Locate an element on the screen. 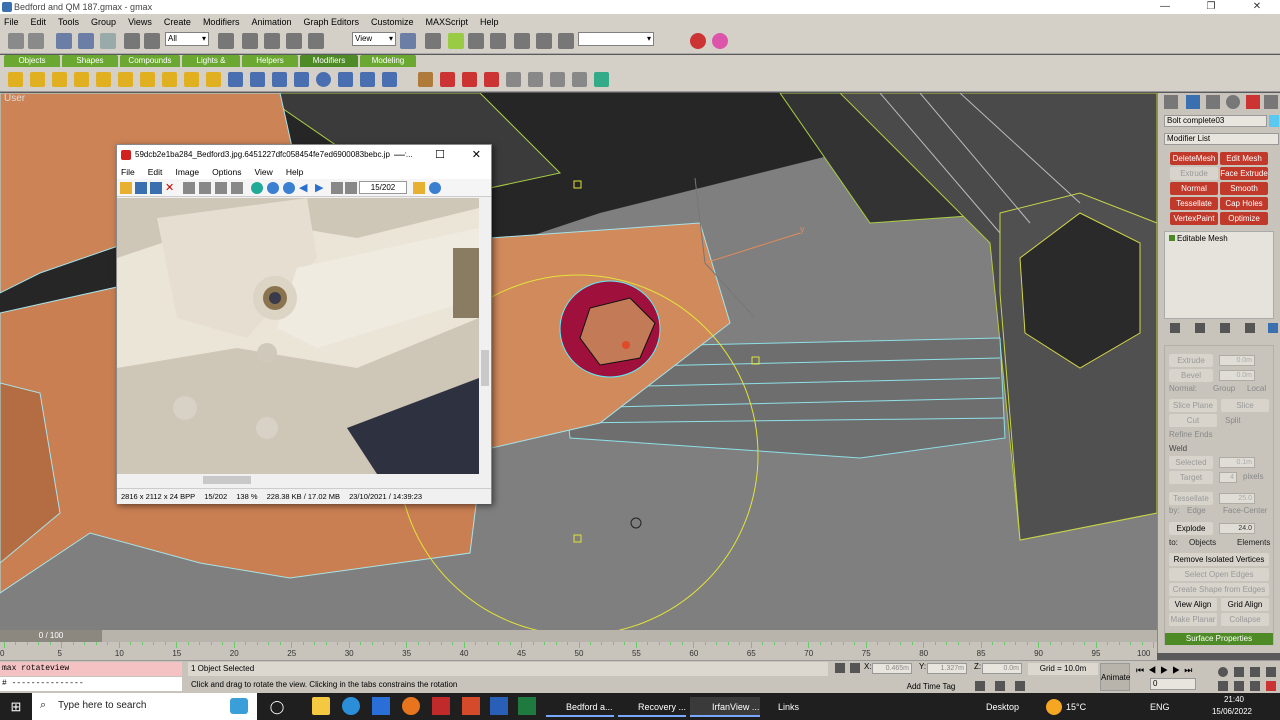  twist-modifier-icon is located at coordinates (59, 79).